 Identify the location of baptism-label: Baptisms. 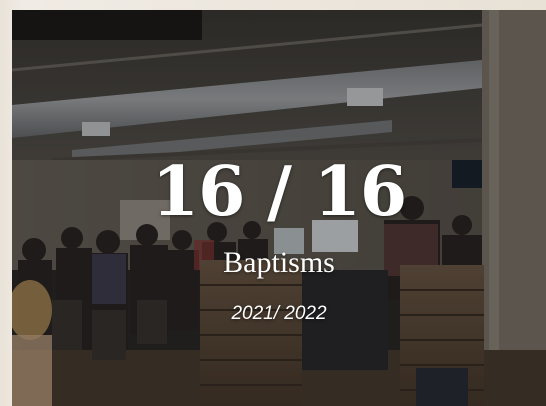
(279, 262).